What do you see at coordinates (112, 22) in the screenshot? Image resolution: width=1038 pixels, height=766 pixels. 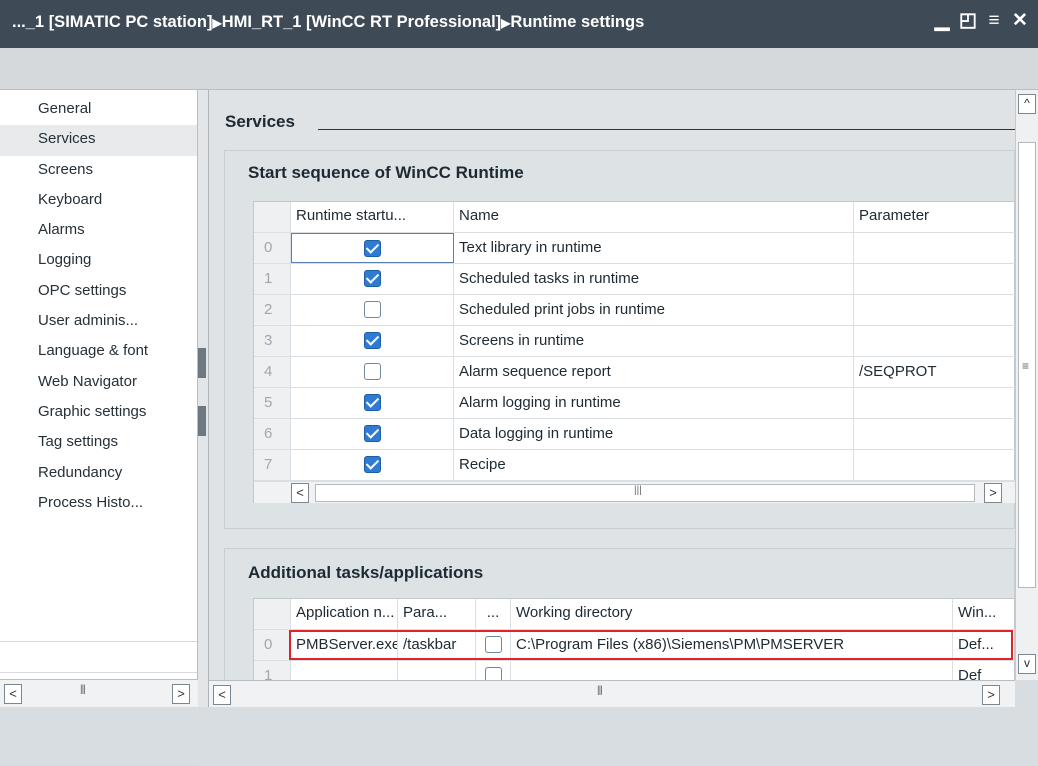 I see `breadcrumb-item-pc-station: ..._1 [SIMATIC PC station]` at bounding box center [112, 22].